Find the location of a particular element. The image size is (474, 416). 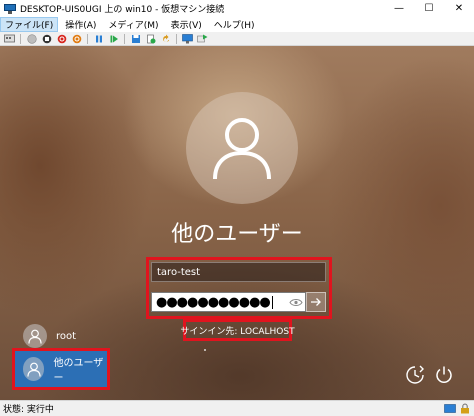

selected-user-name: 他のユーザー is located at coordinates (237, 234).